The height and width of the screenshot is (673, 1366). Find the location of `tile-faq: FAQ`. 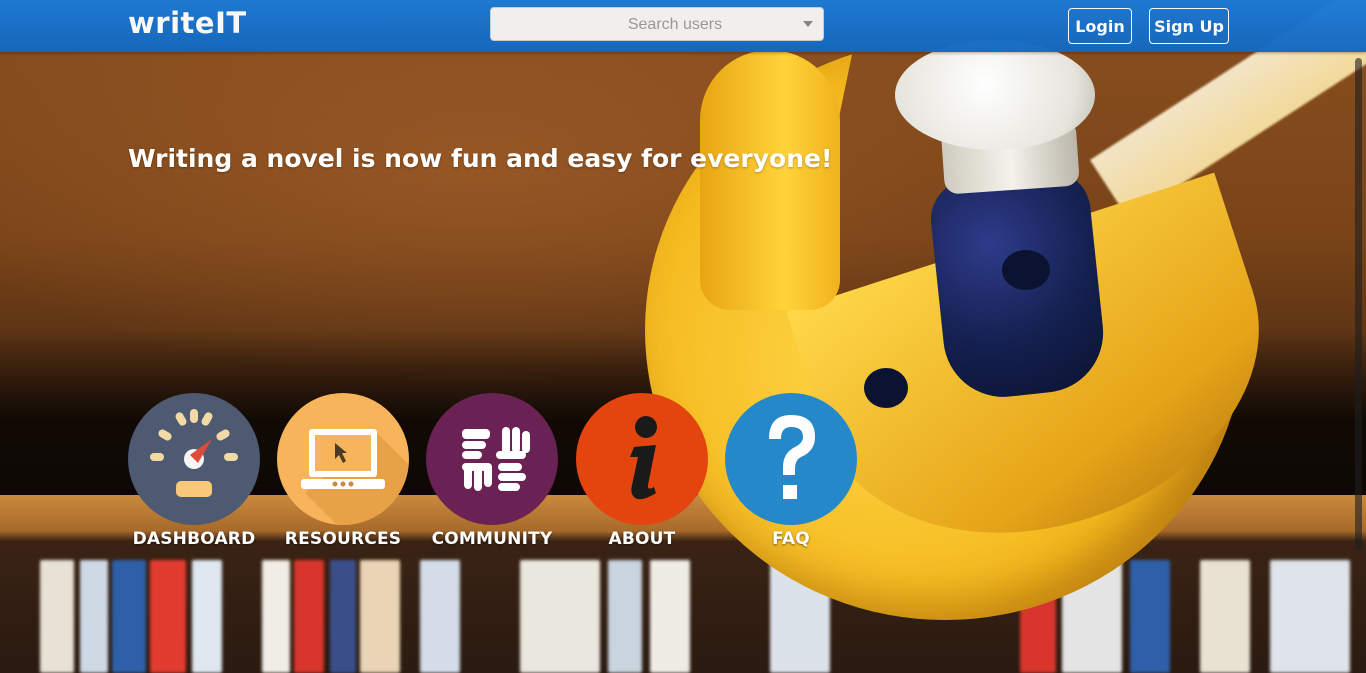

tile-faq: FAQ is located at coordinates (791, 473).